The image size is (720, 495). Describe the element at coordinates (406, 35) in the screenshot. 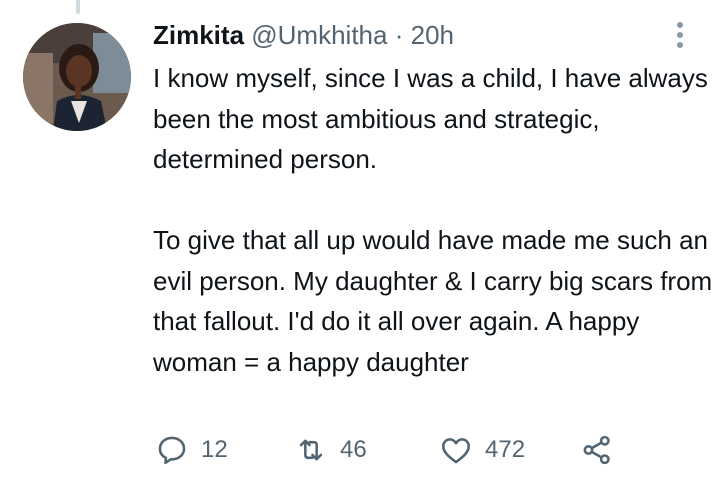

I see `tweet-header: Zimkita @Umkhitha · 20h` at that location.